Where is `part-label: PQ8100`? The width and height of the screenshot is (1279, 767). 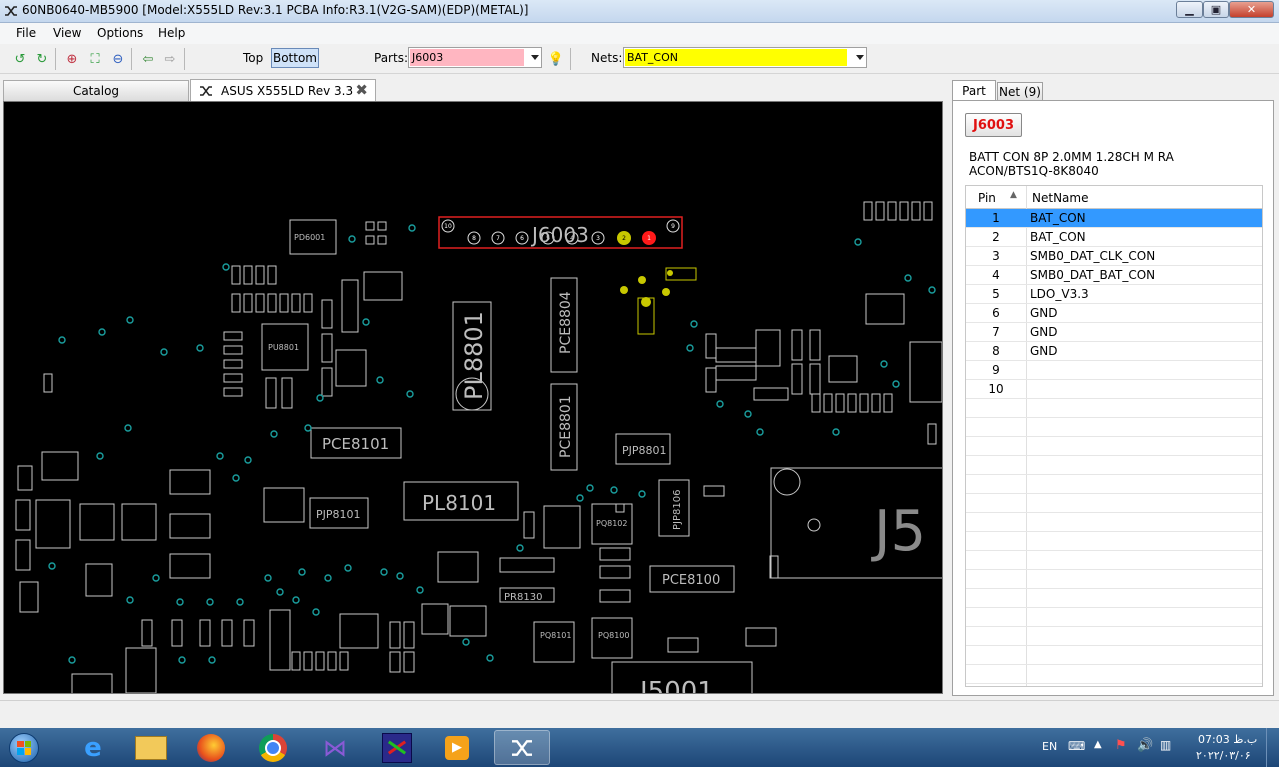
part-label: PQ8100 is located at coordinates (613, 635).